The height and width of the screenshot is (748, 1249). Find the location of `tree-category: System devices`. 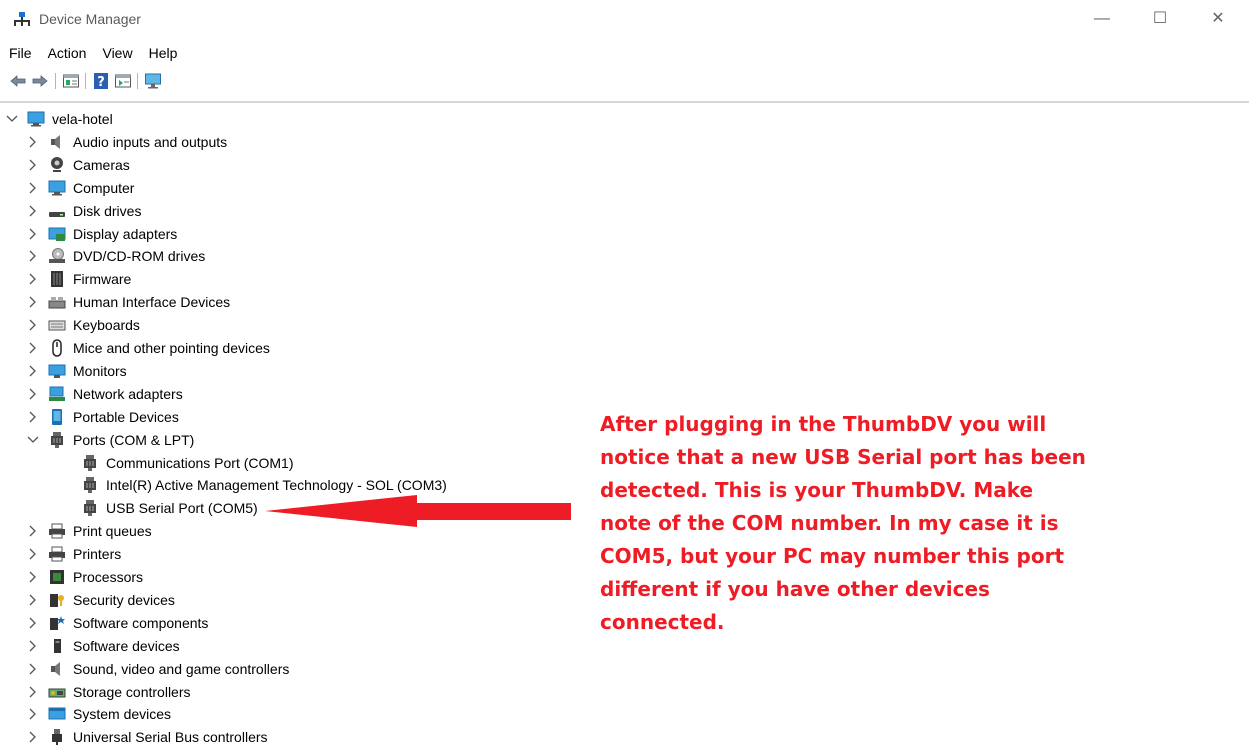

tree-category: System devices is located at coordinates (99, 714).